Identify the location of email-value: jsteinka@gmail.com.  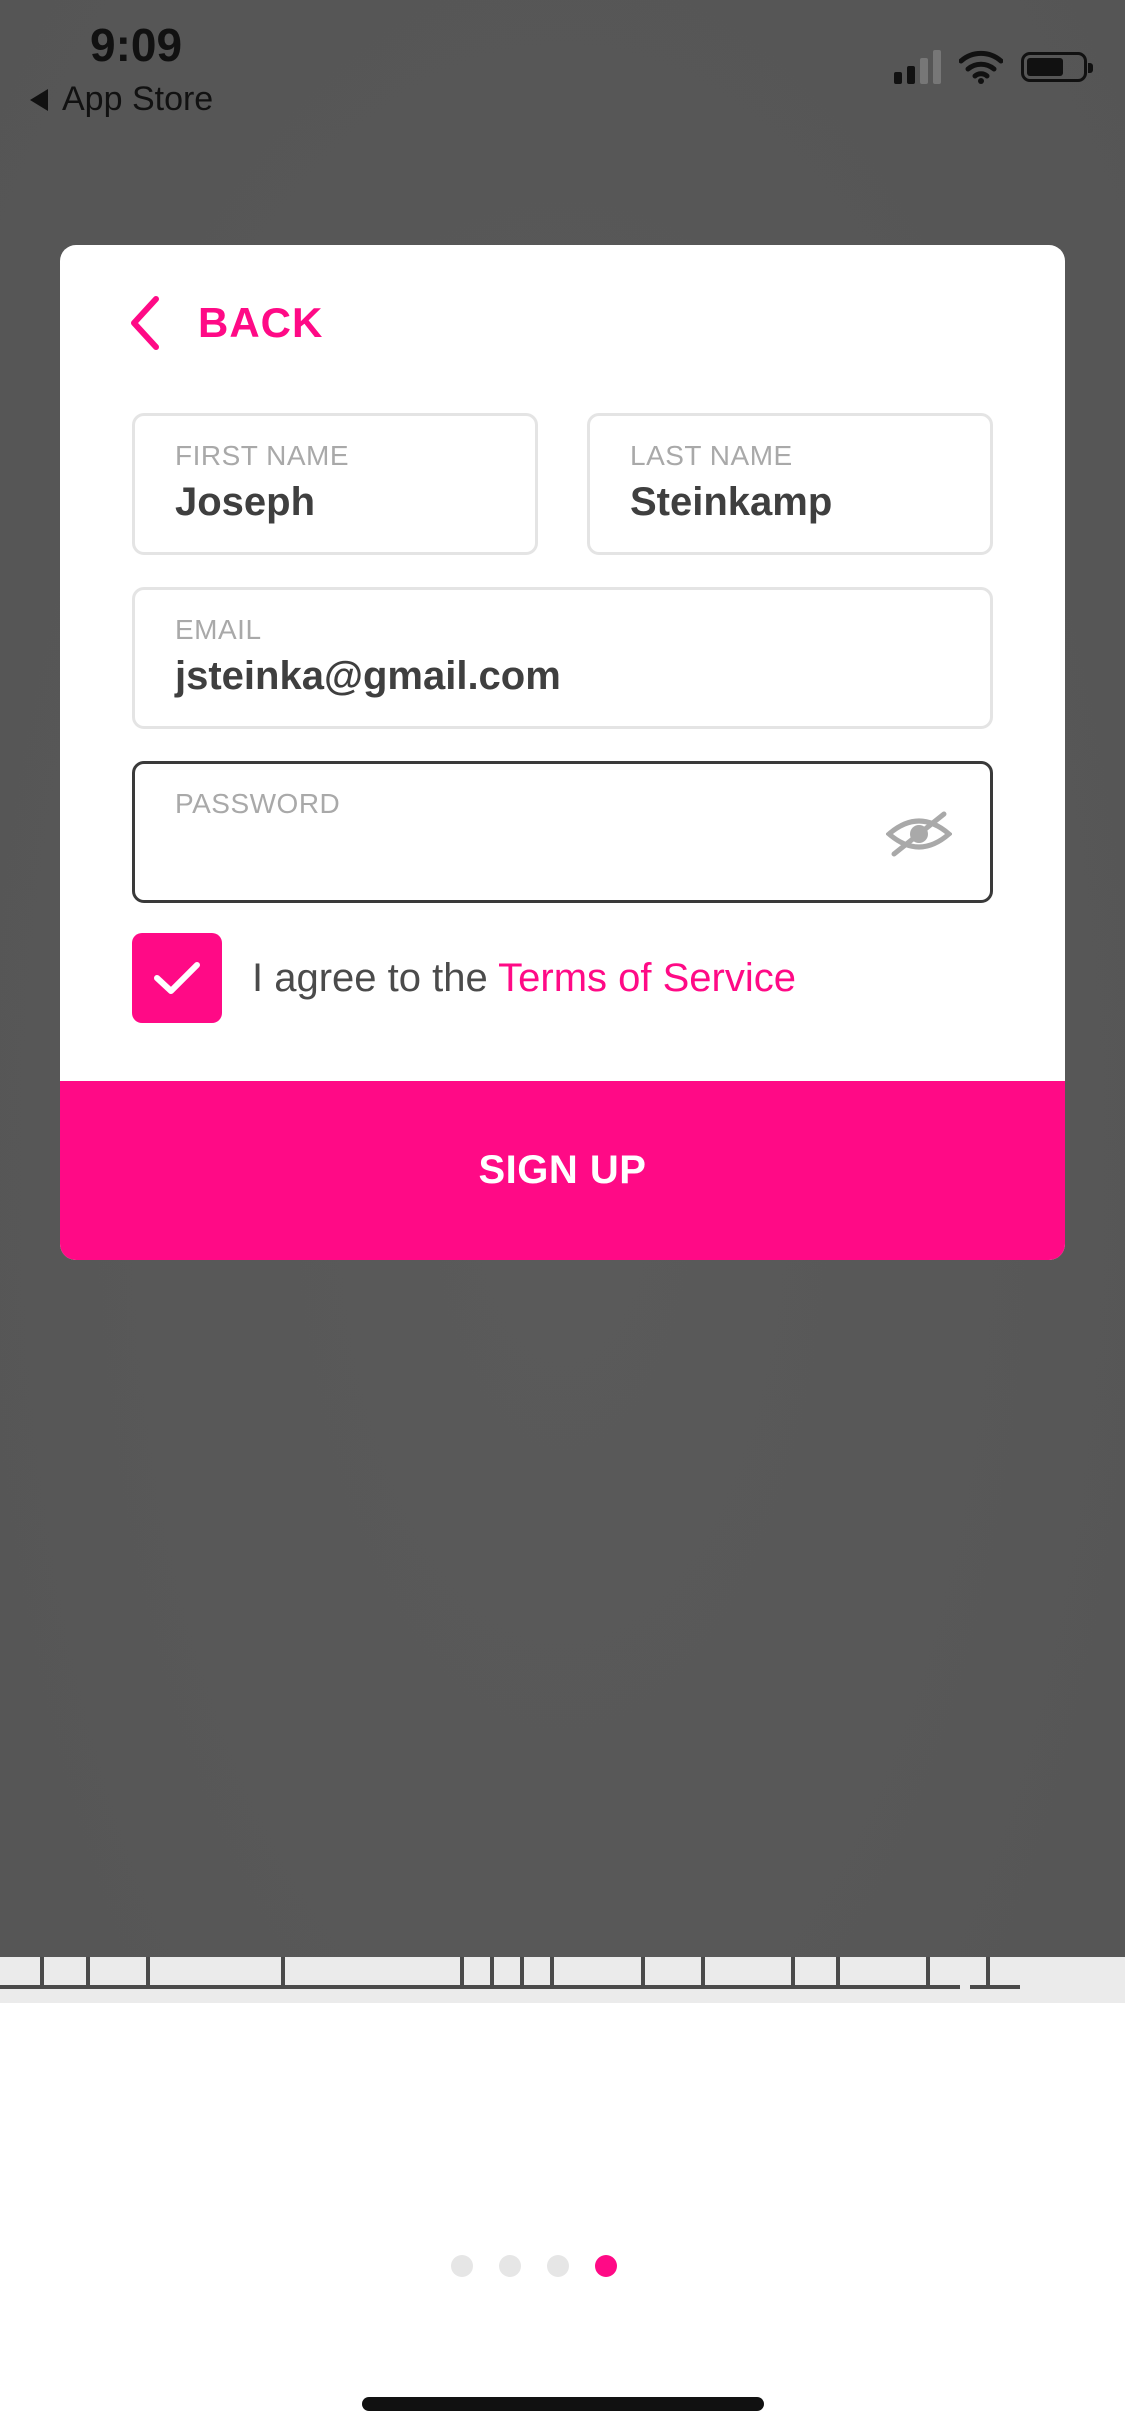
(368, 676).